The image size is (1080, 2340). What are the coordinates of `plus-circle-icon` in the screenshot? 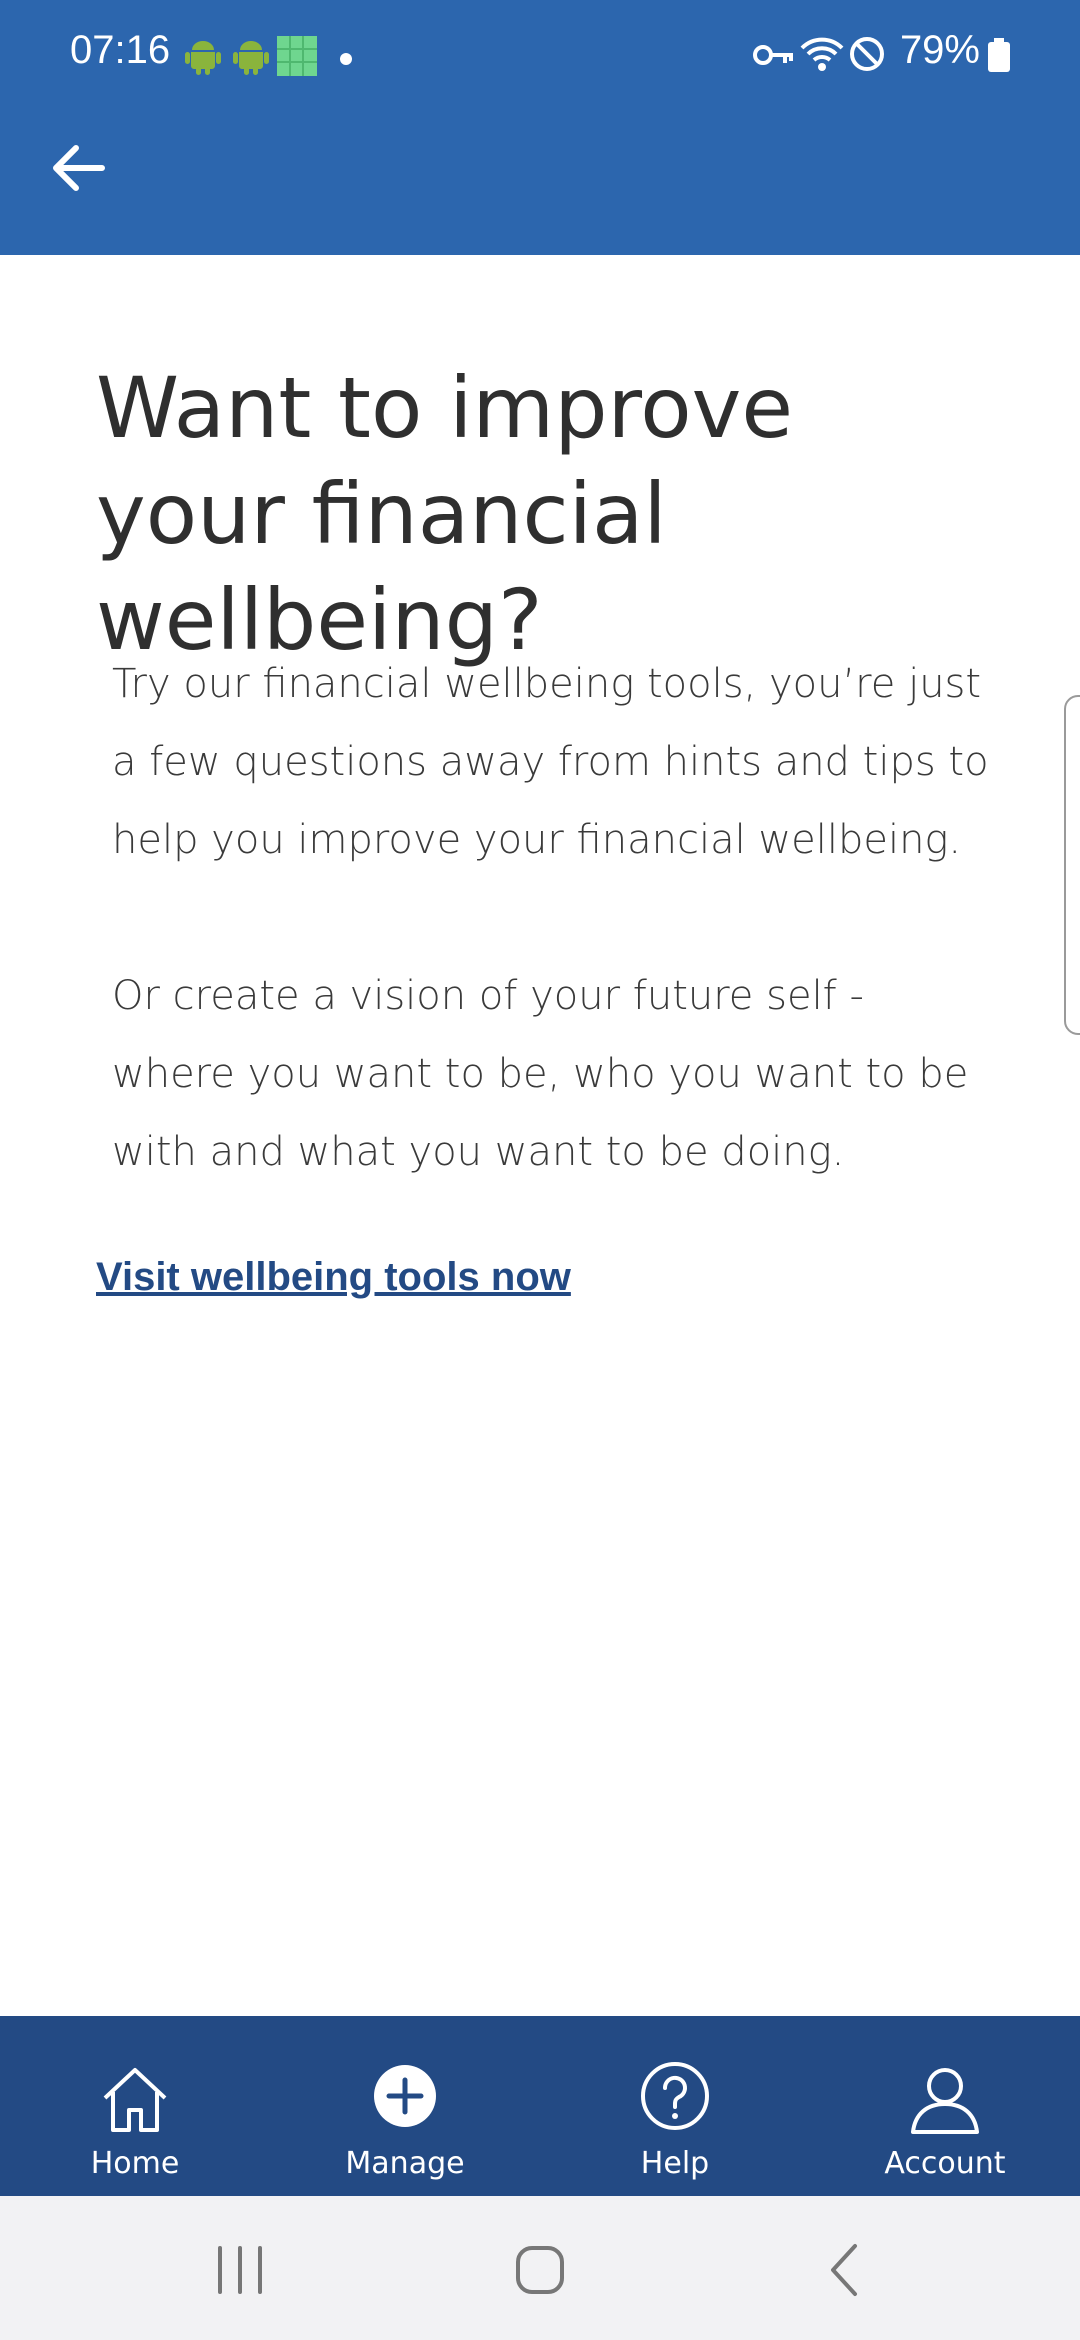 It's located at (405, 2096).